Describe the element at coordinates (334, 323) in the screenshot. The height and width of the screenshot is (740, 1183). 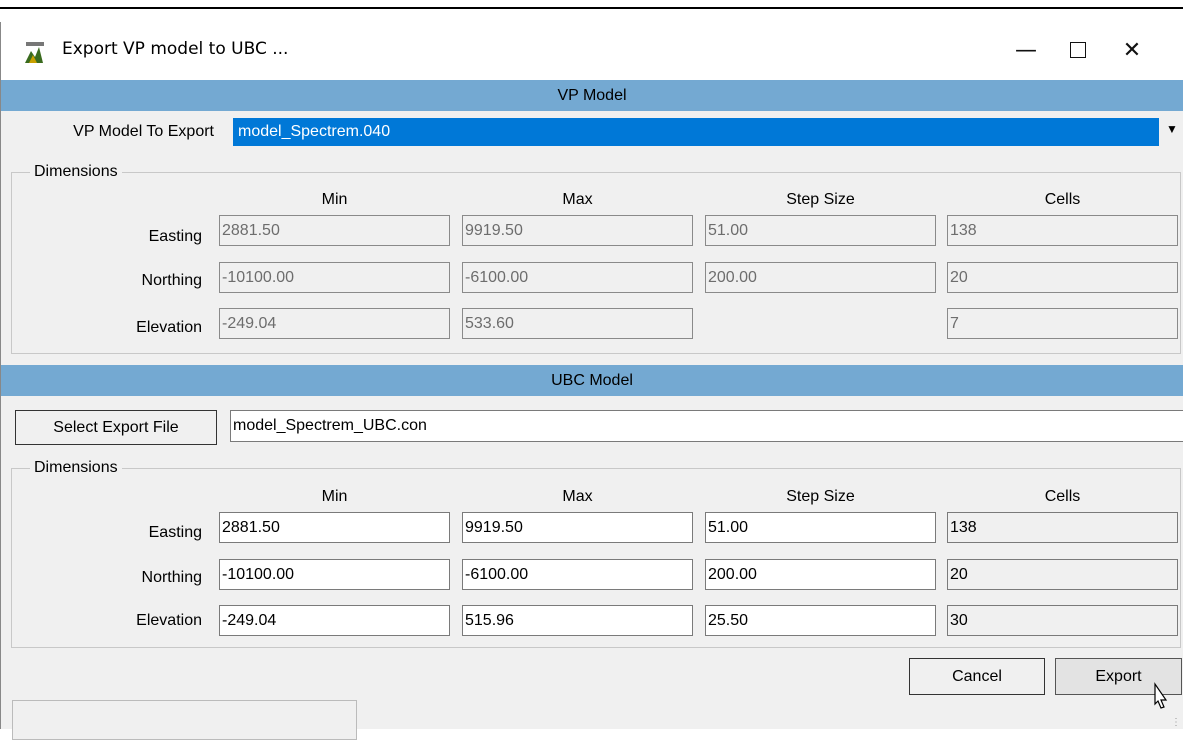
I see `vp-elevation-min: -249.04` at that location.